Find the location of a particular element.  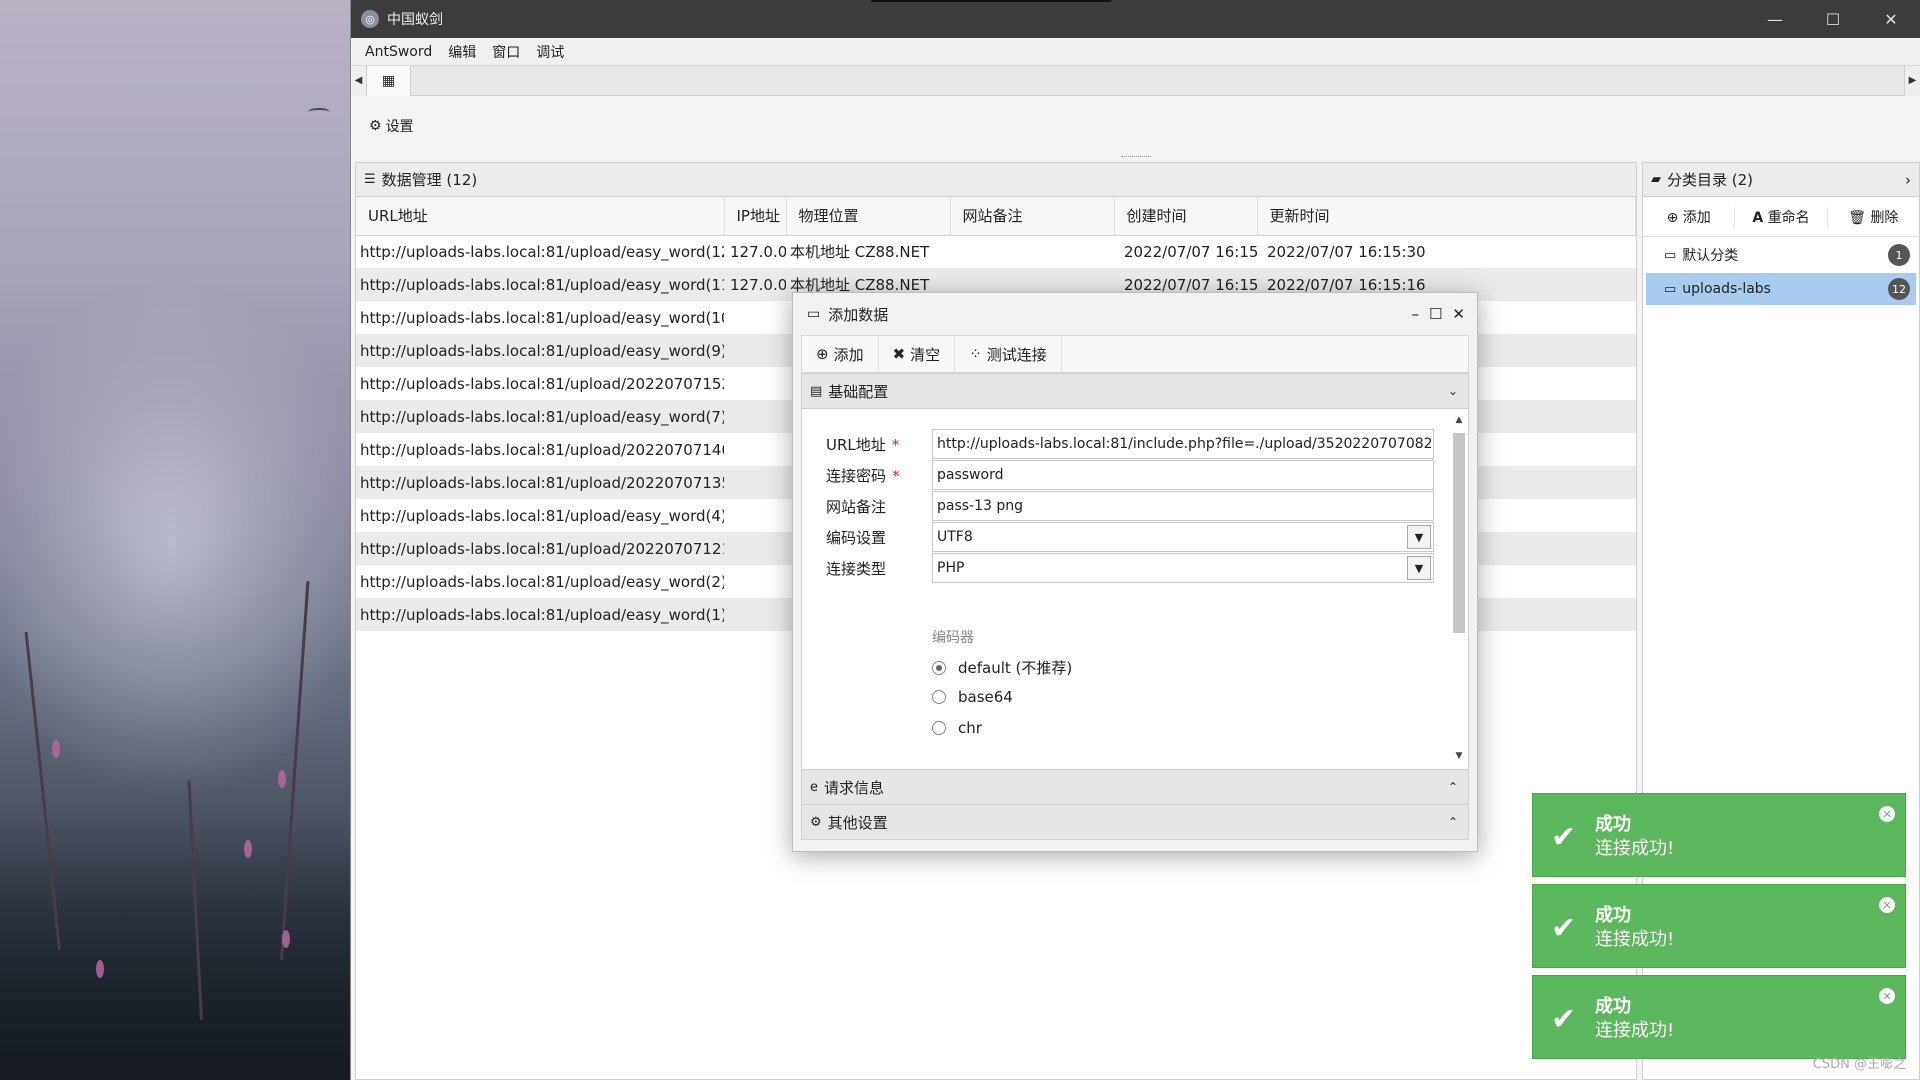

menu-debug: 调试 is located at coordinates (550, 52).